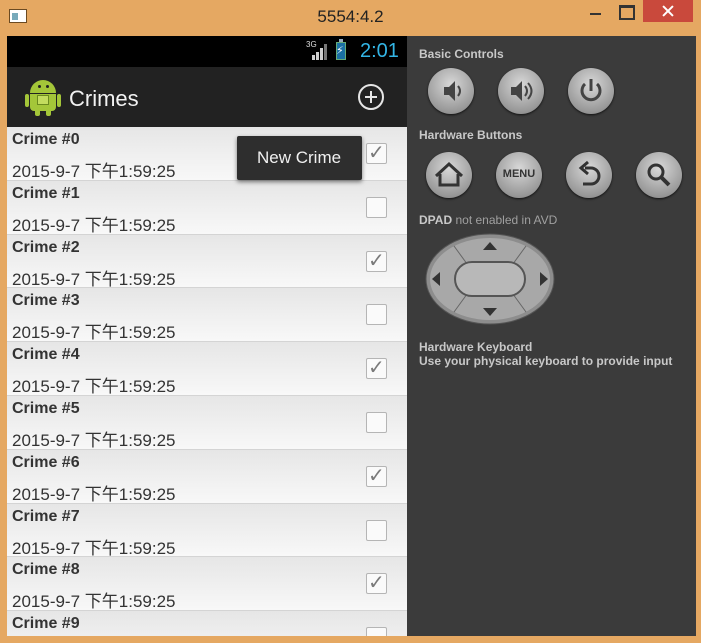 This screenshot has height=643, width=701. I want to click on power-icon, so click(591, 90).